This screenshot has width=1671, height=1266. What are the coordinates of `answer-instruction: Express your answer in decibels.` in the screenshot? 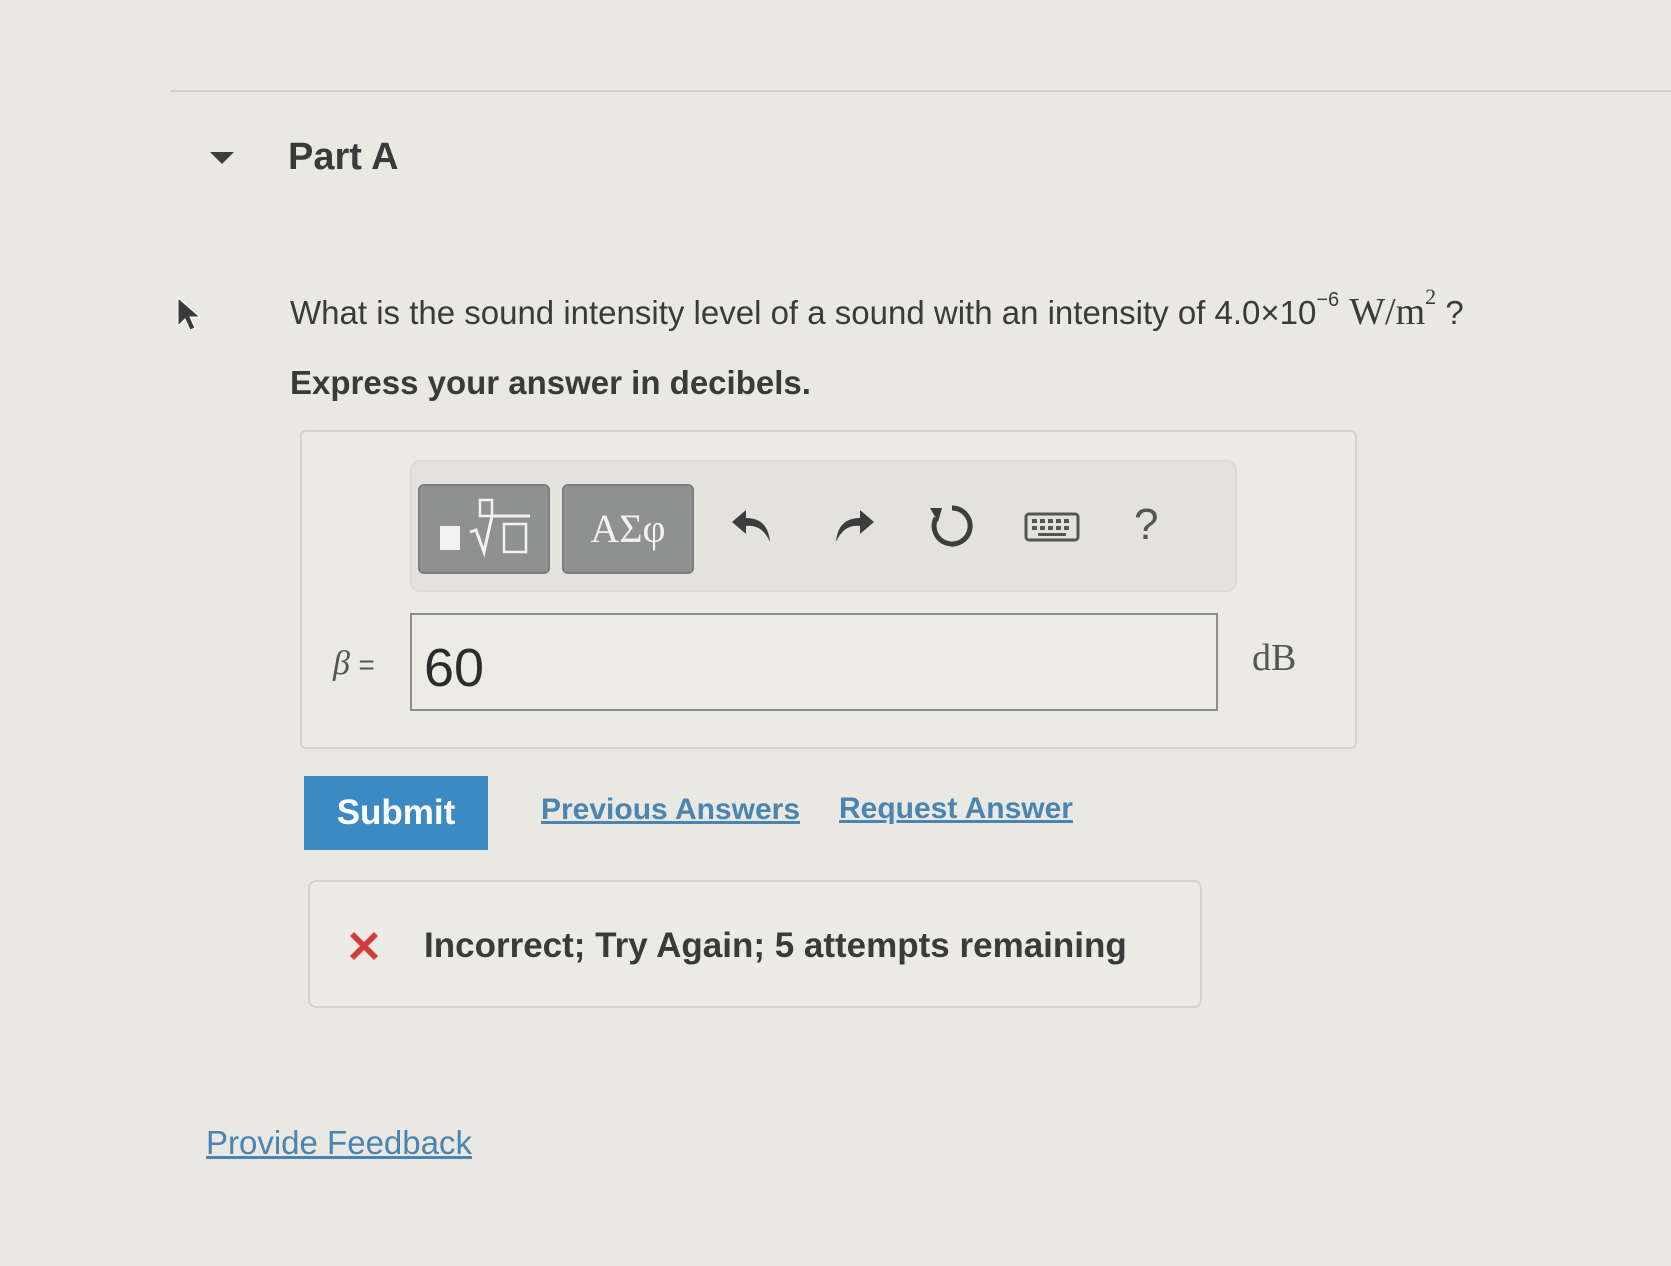 It's located at (550, 382).